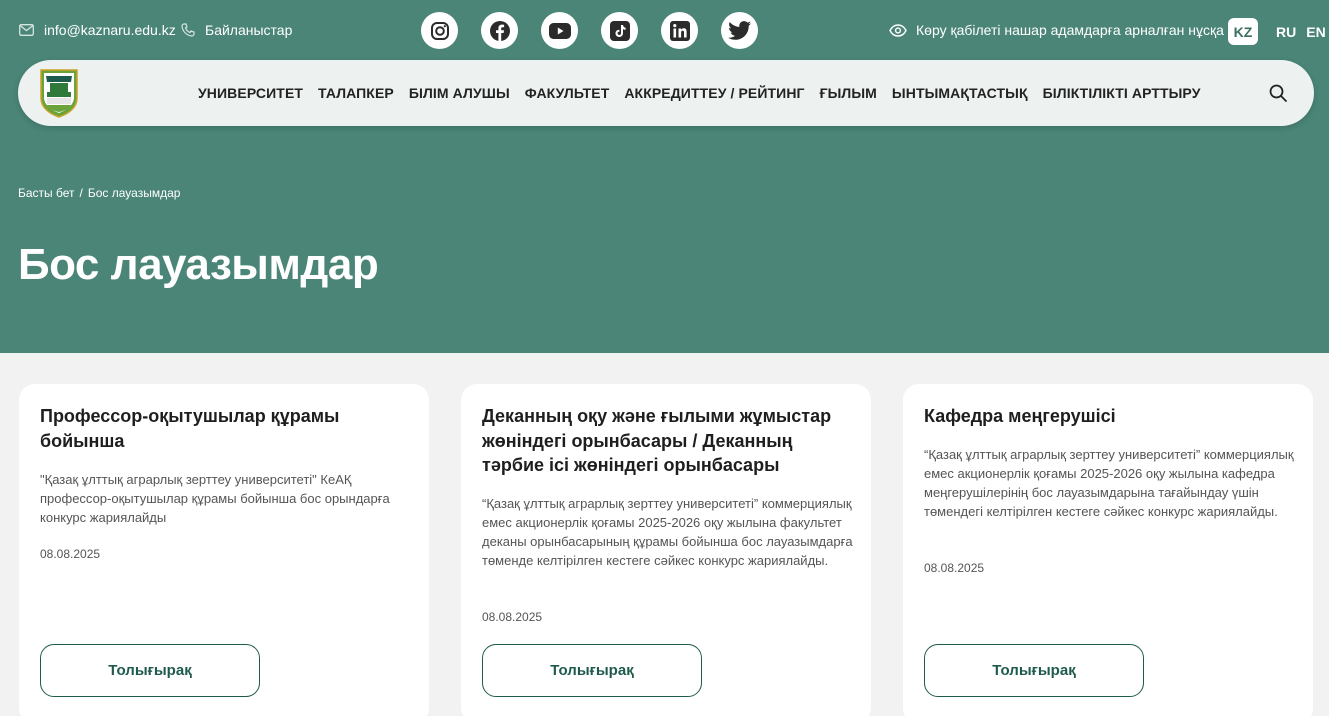  What do you see at coordinates (188, 30) in the screenshot?
I see `phone-icon` at bounding box center [188, 30].